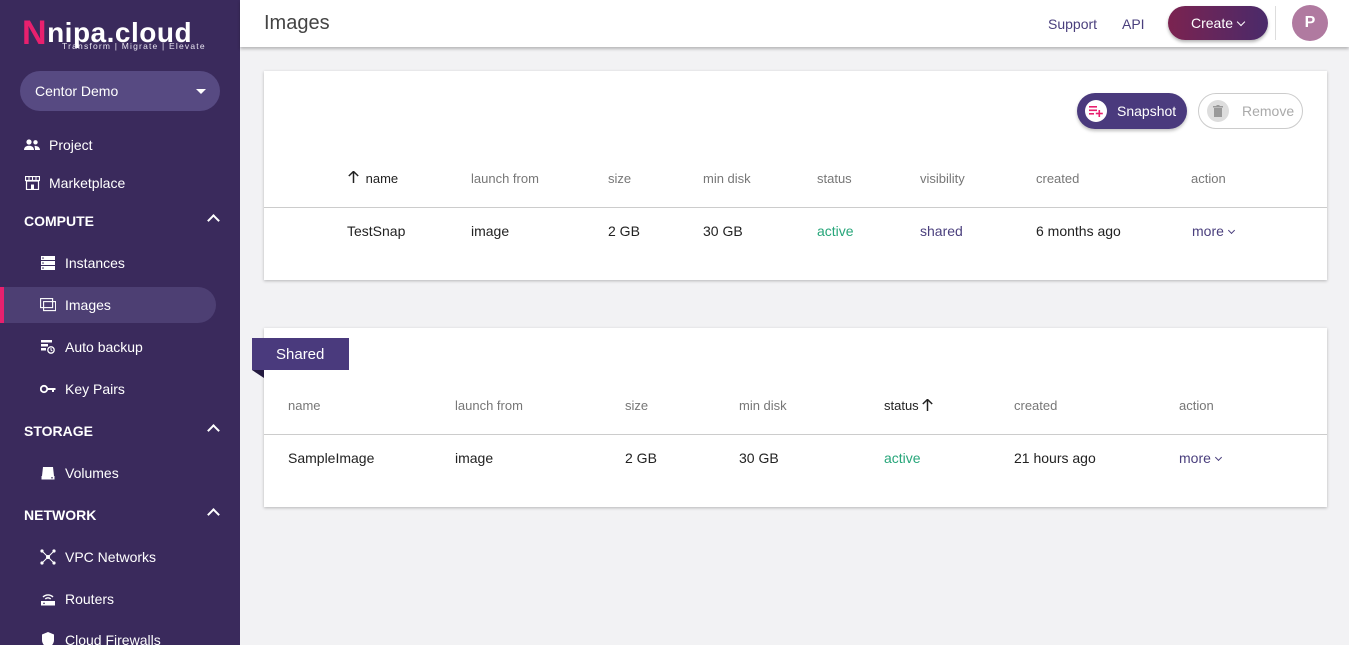 This screenshot has width=1349, height=645. Describe the element at coordinates (92, 473) in the screenshot. I see `sidebar-item-label: Volumes` at that location.